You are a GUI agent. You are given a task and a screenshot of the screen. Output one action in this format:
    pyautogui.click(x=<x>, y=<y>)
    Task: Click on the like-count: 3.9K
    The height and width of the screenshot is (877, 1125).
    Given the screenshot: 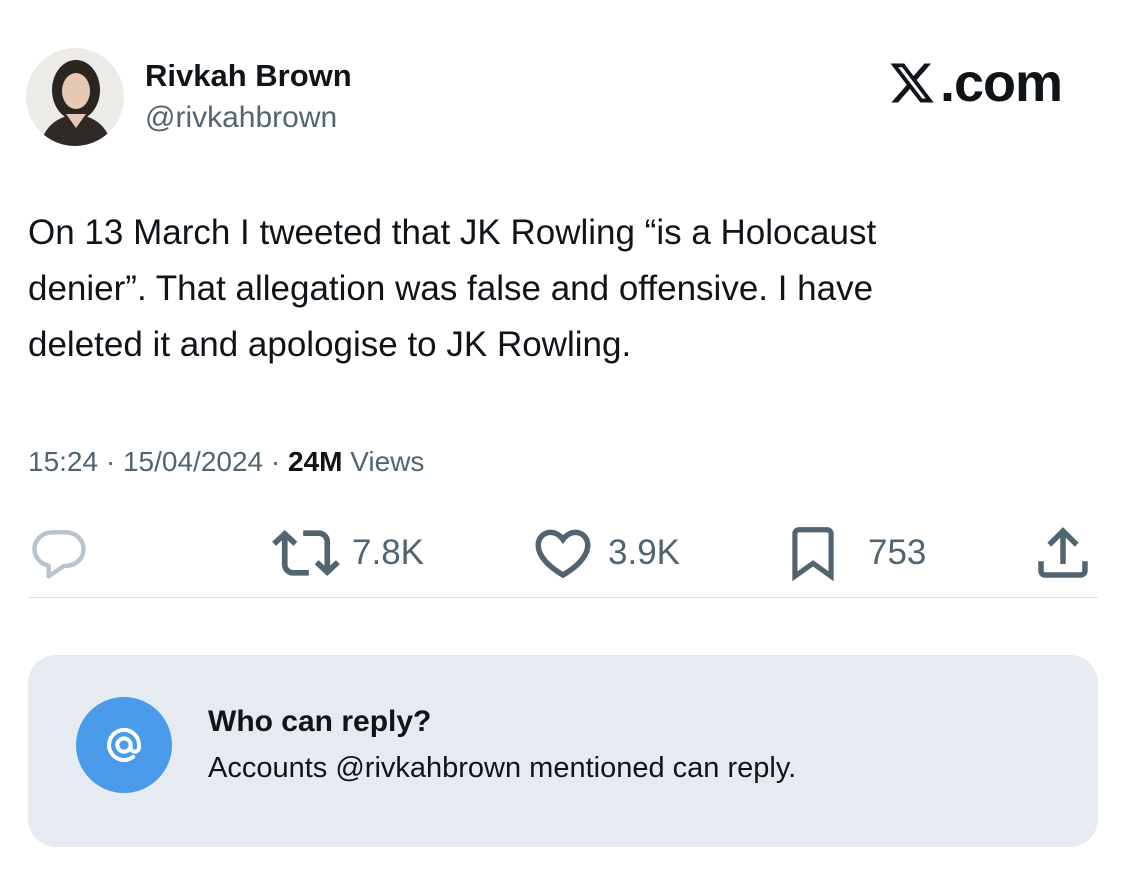 What is the action you would take?
    pyautogui.click(x=644, y=552)
    